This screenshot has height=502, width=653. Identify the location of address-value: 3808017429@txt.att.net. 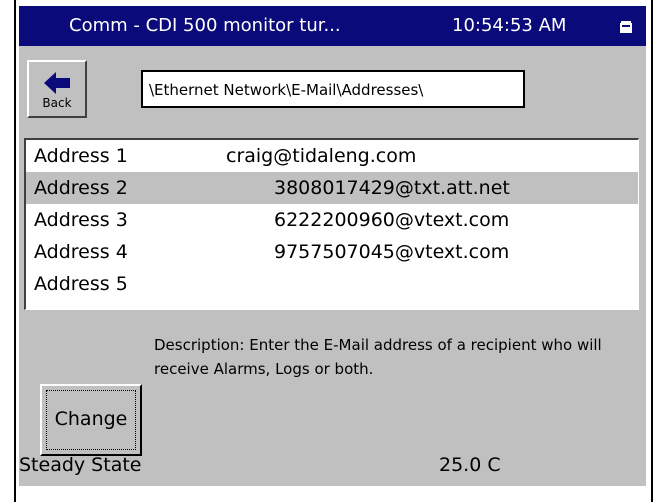
(392, 188).